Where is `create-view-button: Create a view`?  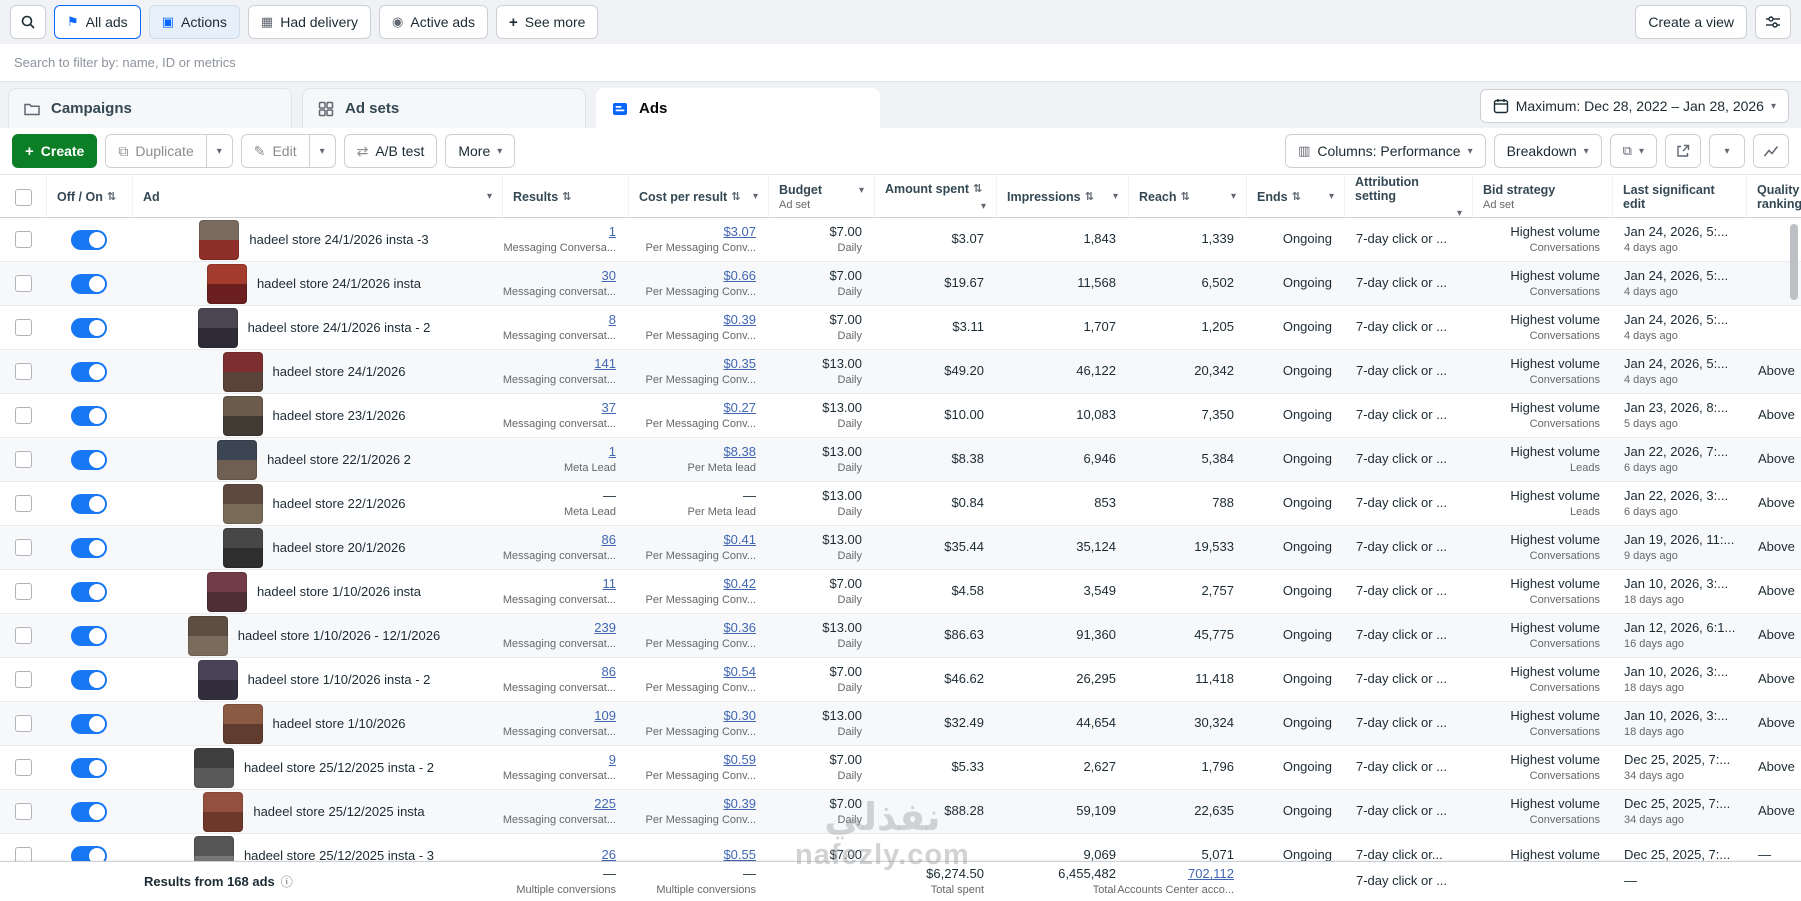 create-view-button: Create a view is located at coordinates (1691, 22).